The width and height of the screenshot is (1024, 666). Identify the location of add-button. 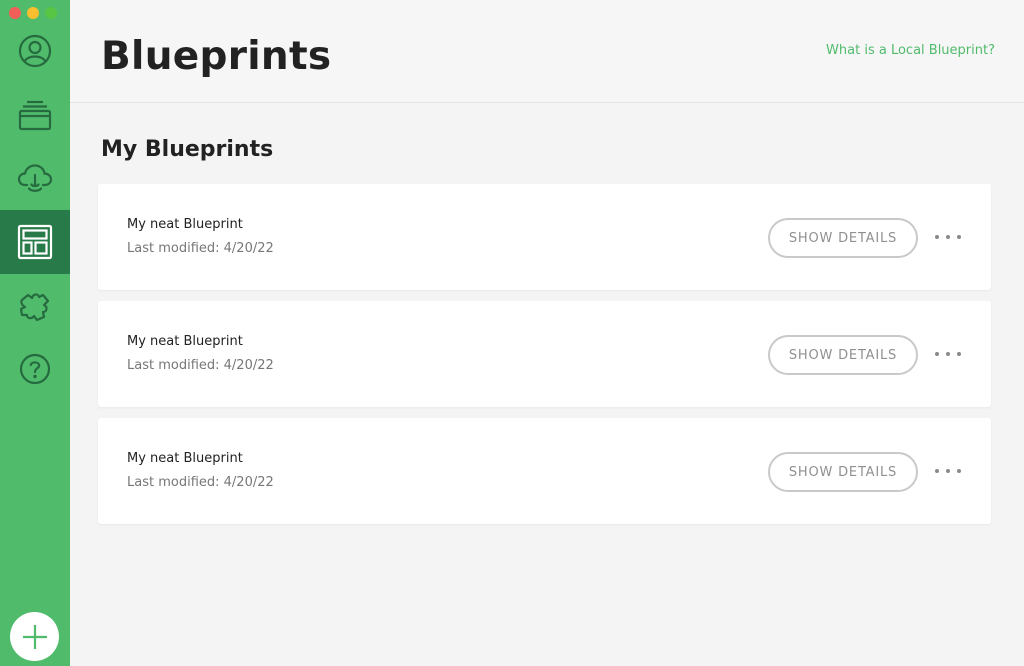
(34, 636).